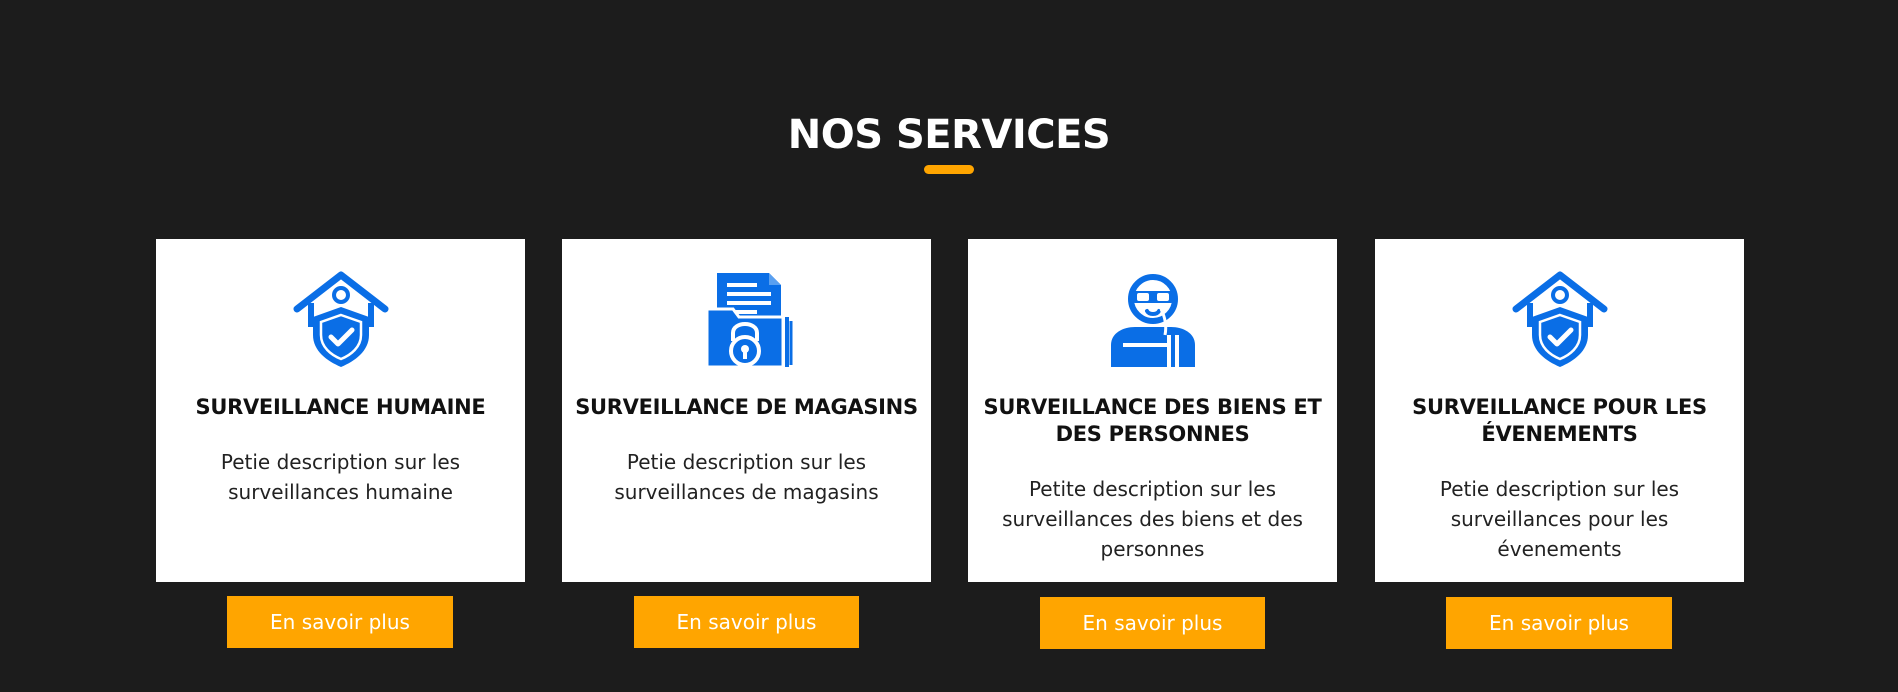  What do you see at coordinates (949, 135) in the screenshot?
I see `section-title: NOS SERVICES` at bounding box center [949, 135].